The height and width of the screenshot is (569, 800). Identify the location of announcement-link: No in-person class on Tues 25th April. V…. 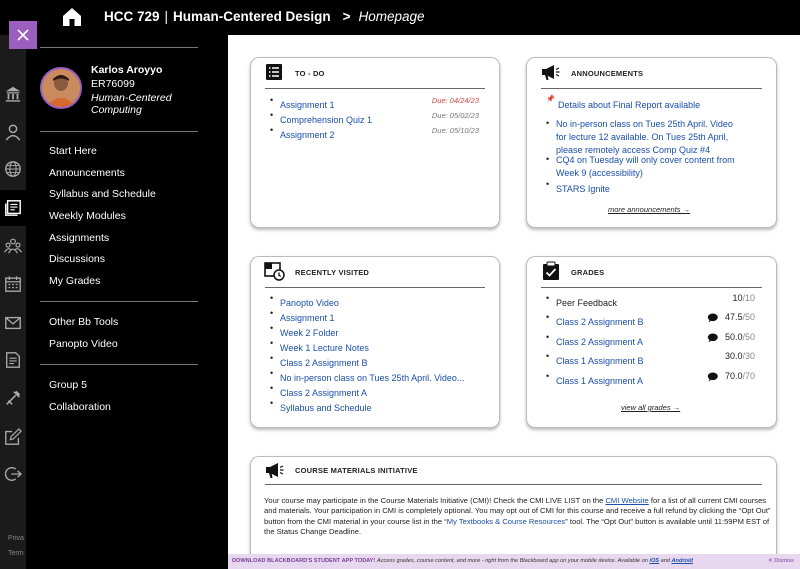
(644, 137).